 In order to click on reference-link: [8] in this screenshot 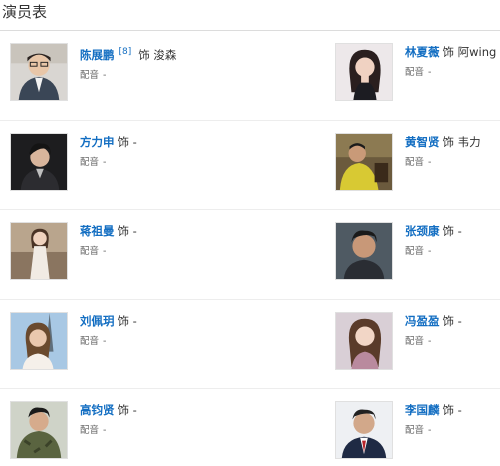, I will do `click(125, 52)`.